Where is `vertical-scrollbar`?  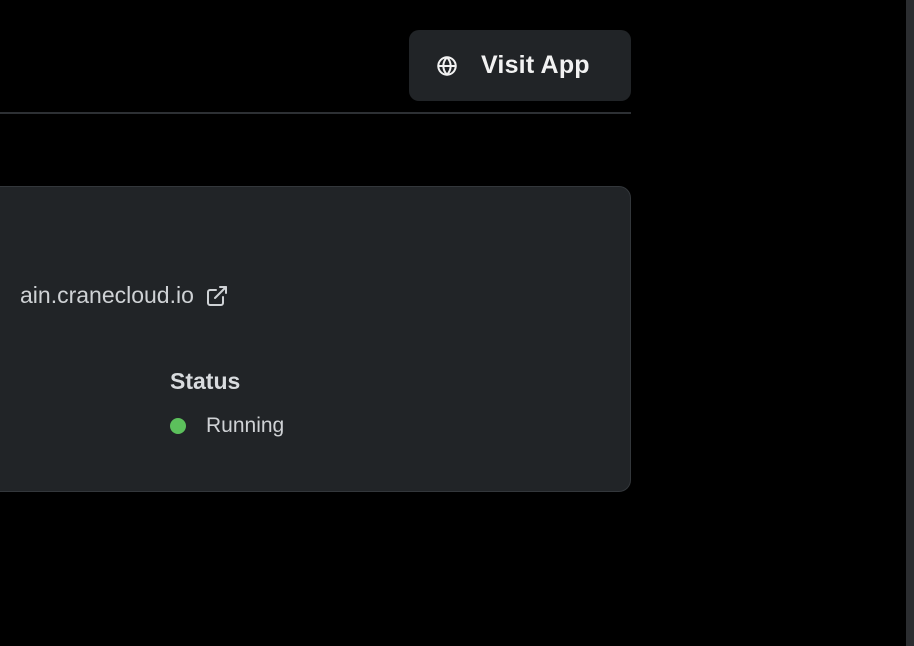
vertical-scrollbar is located at coordinates (910, 323).